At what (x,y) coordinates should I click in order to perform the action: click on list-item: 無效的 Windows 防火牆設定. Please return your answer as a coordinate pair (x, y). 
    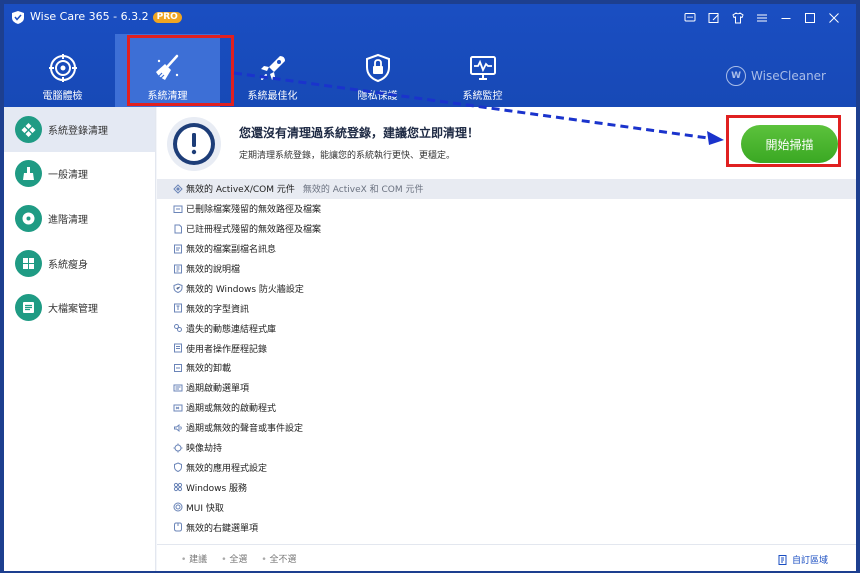
    Looking at the image, I should click on (506, 288).